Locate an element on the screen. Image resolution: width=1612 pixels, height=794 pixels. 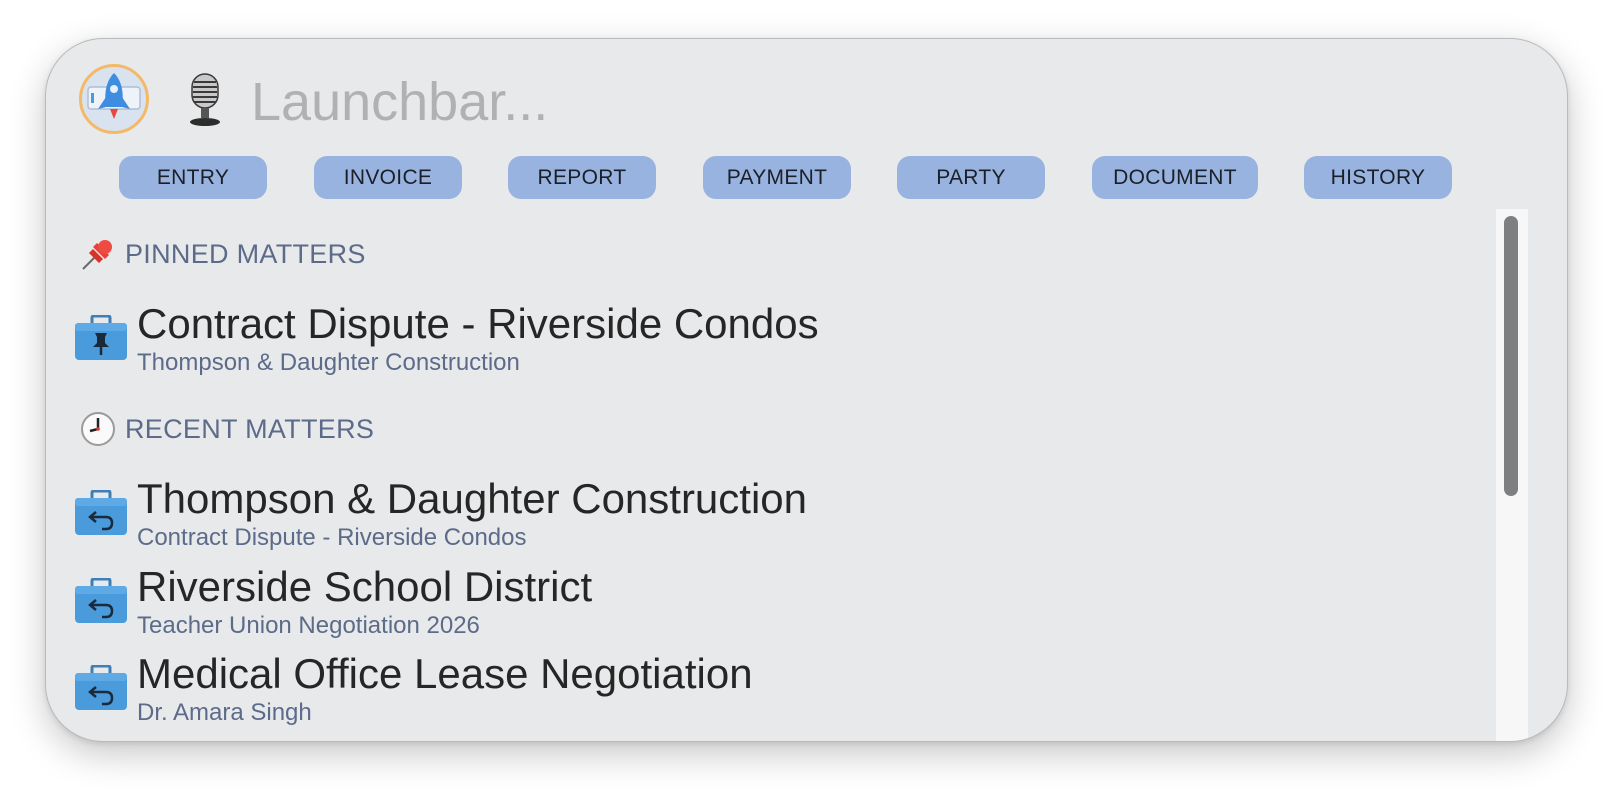
briefcase-pin-icon is located at coordinates (101, 337).